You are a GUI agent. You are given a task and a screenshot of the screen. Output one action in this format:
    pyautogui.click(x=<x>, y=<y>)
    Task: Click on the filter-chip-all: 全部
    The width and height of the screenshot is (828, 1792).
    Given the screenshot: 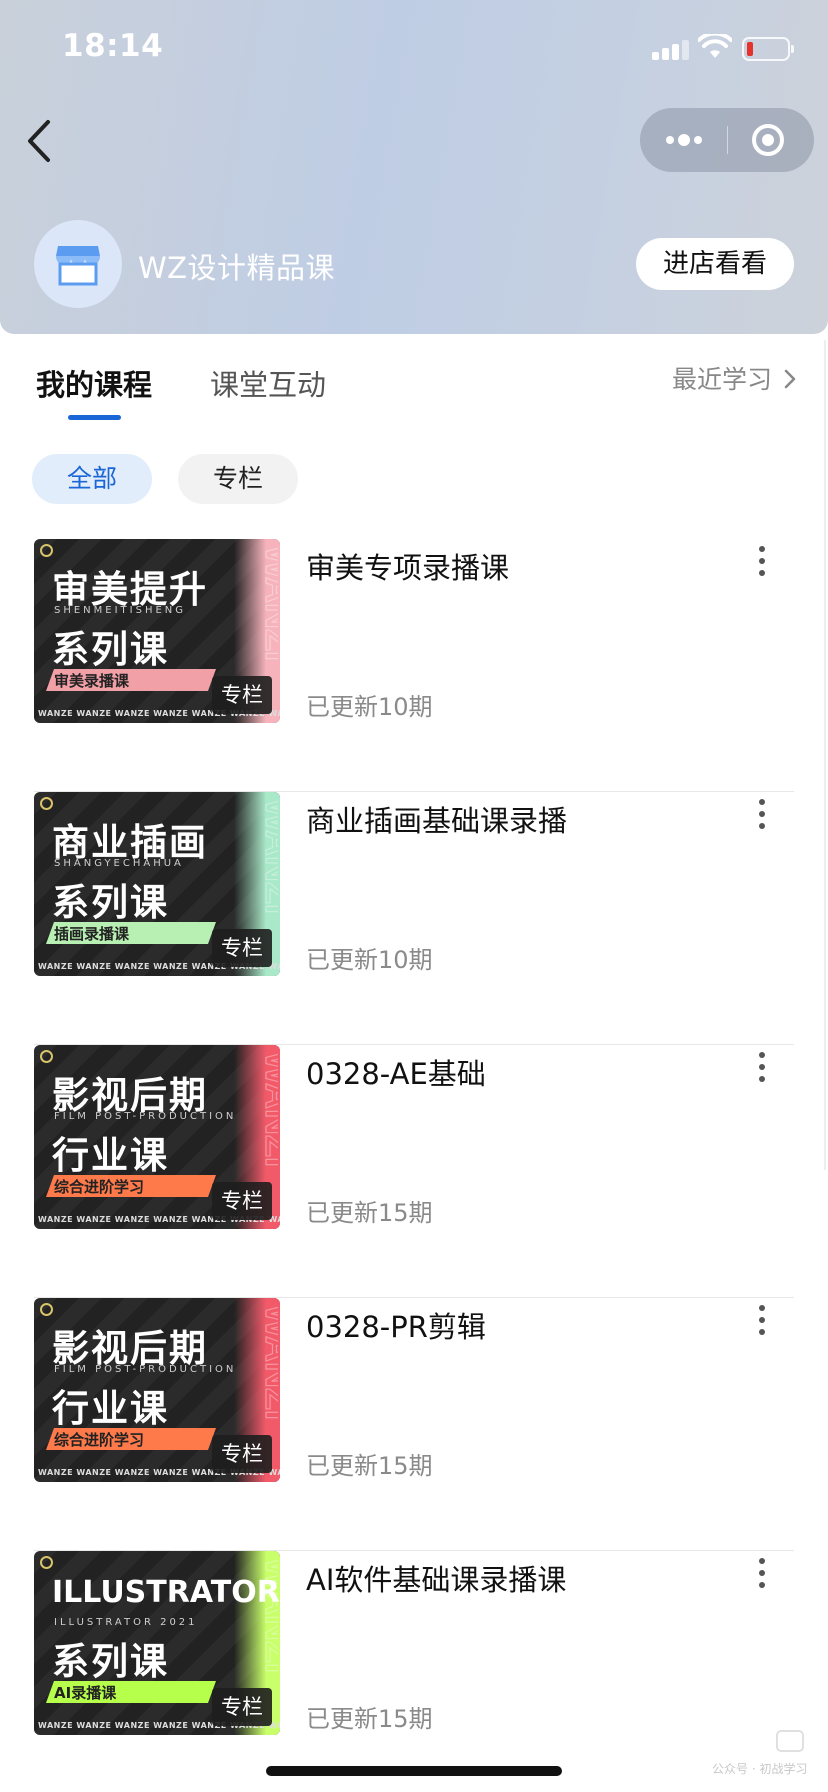 What is the action you would take?
    pyautogui.click(x=92, y=479)
    